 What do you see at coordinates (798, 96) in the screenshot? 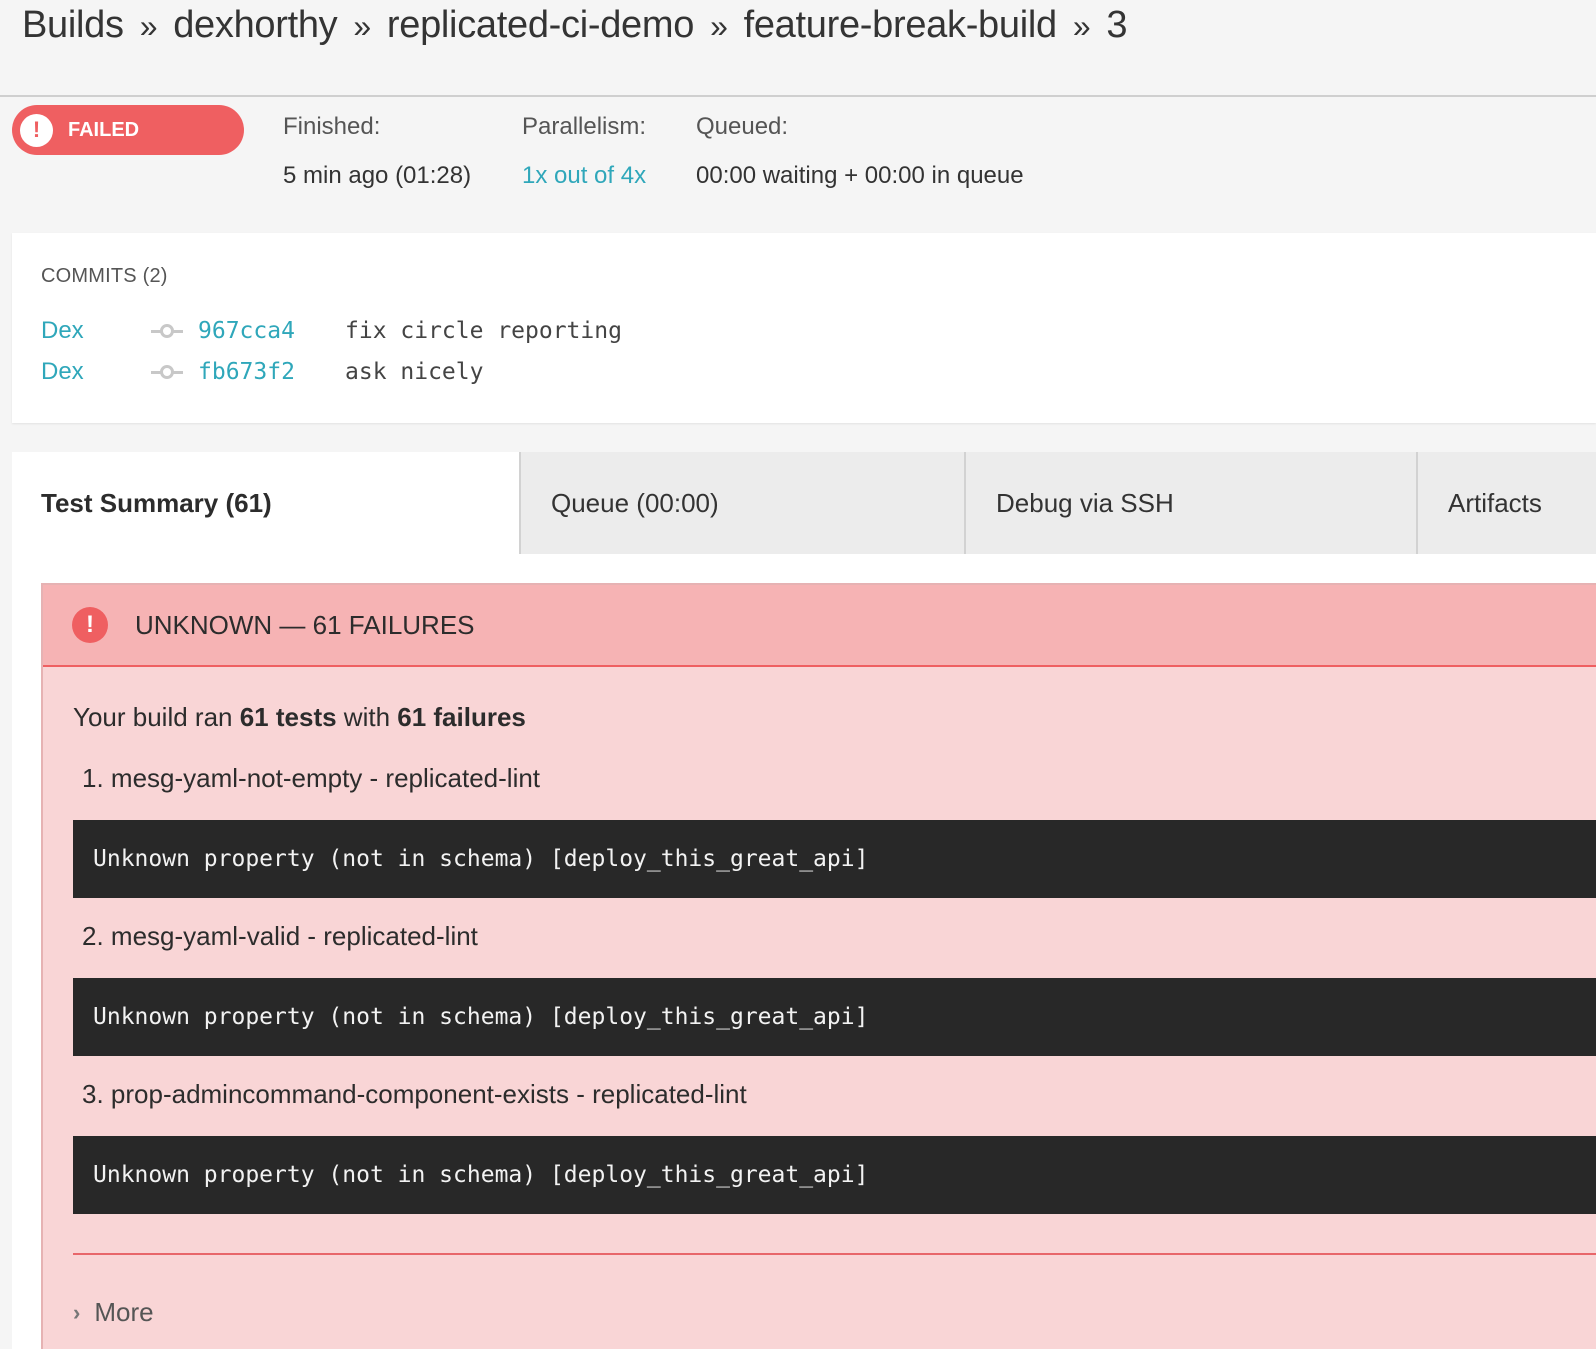
I see `header-divider` at bounding box center [798, 96].